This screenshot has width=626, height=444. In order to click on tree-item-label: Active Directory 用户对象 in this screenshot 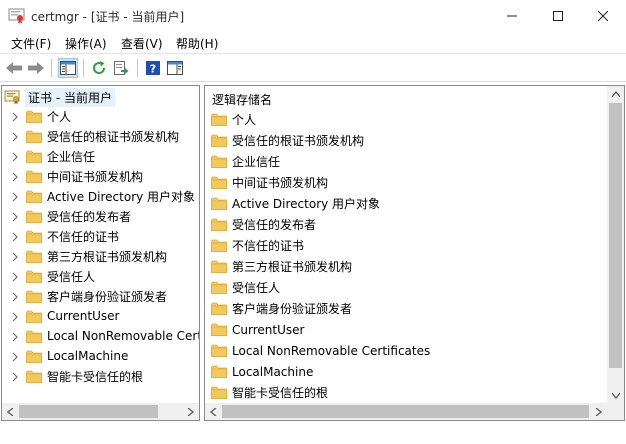, I will do `click(121, 196)`.